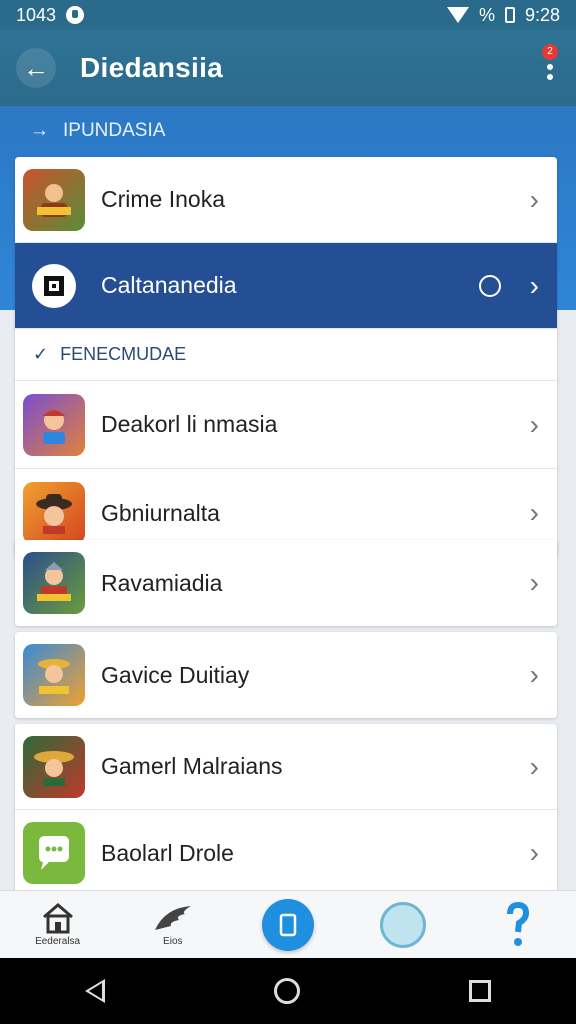 This screenshot has width=576, height=1024. Describe the element at coordinates (490, 285) in the screenshot. I see `sync-icon` at that location.